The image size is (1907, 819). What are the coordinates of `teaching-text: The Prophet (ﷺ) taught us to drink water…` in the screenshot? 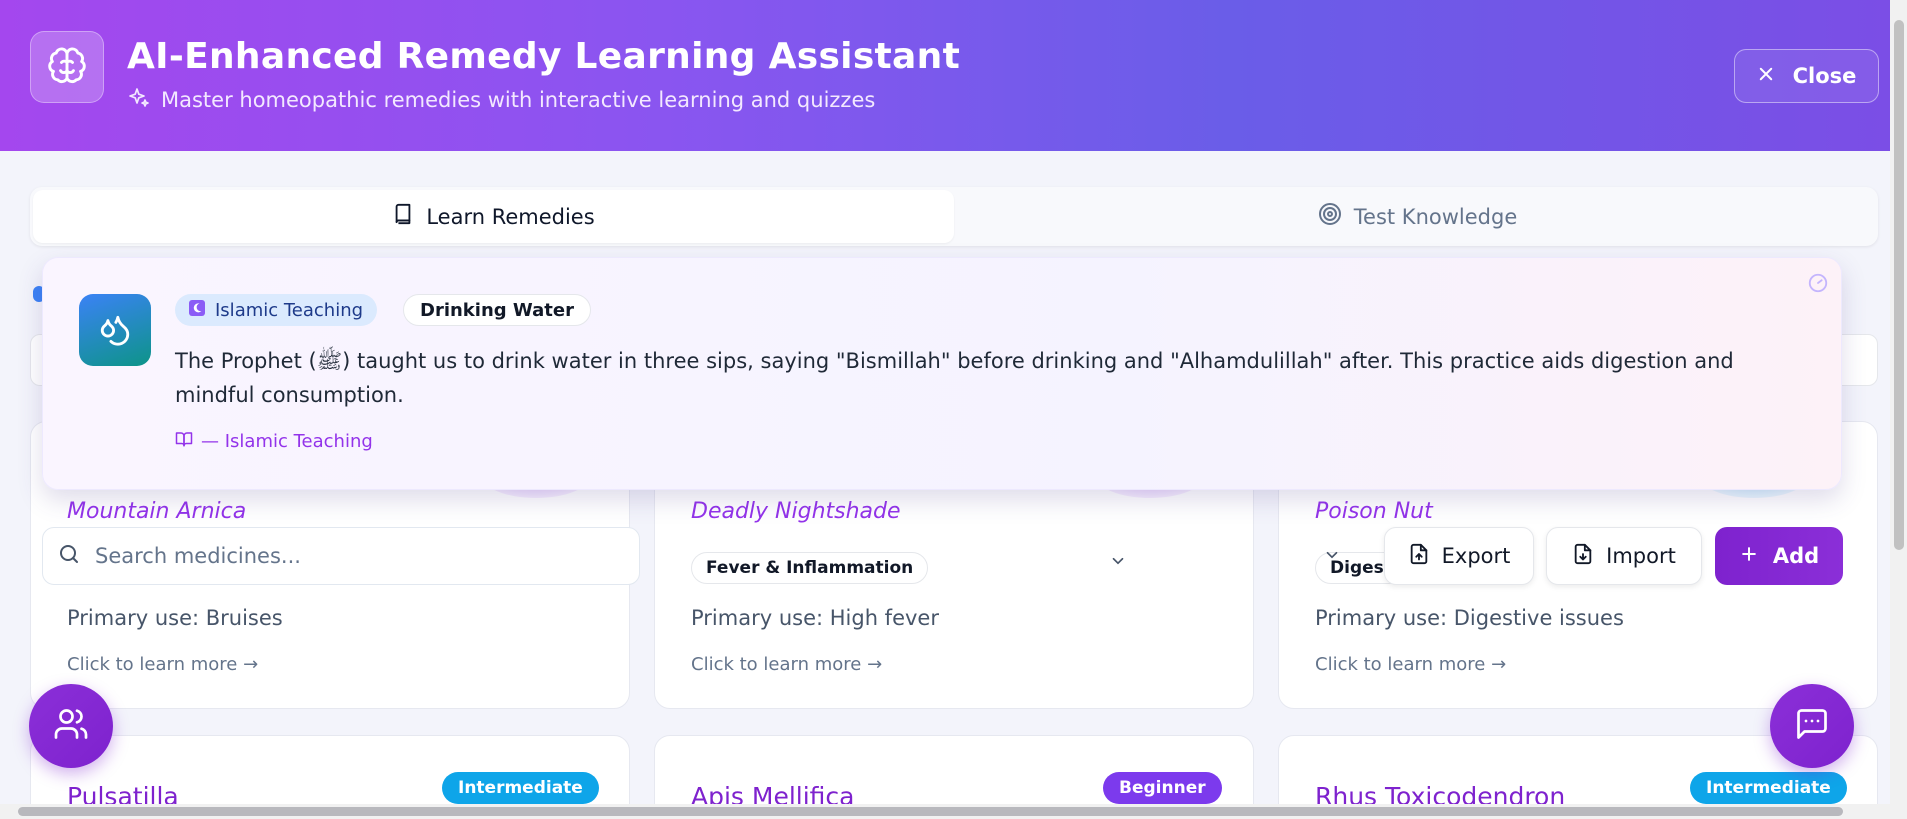 It's located at (954, 378).